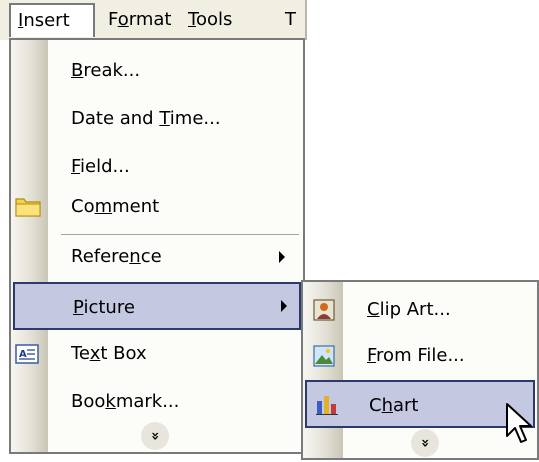 Image resolution: width=539 pixels, height=462 pixels. Describe the element at coordinates (88, 401) in the screenshot. I see `label-text: Boo` at that location.